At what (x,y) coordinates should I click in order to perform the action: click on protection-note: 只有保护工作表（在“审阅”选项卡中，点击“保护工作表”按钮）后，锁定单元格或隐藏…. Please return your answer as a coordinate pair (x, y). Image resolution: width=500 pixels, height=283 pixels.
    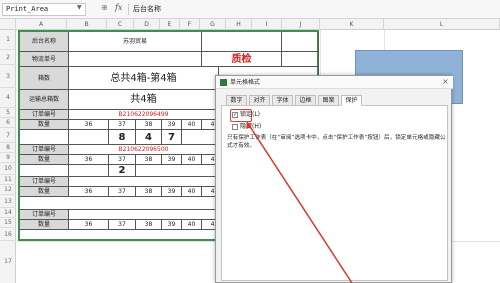
    Looking at the image, I should click on (336, 142).